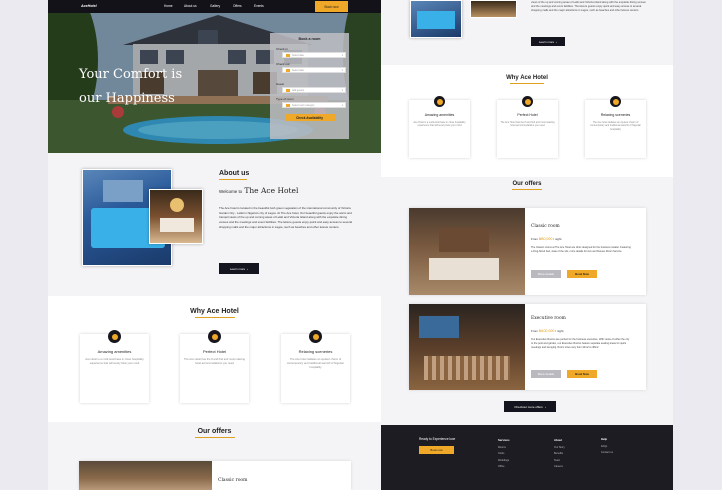  Describe the element at coordinates (259, 6) in the screenshot. I see `nav-link-events: Events` at that location.